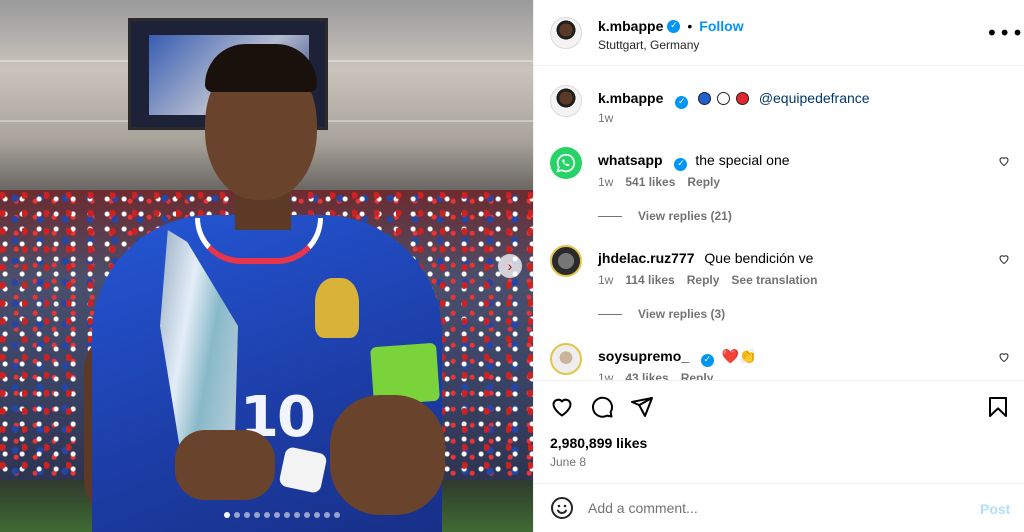 The width and height of the screenshot is (1024, 532). I want to click on mention-link: @equipedefrance, so click(814, 98).